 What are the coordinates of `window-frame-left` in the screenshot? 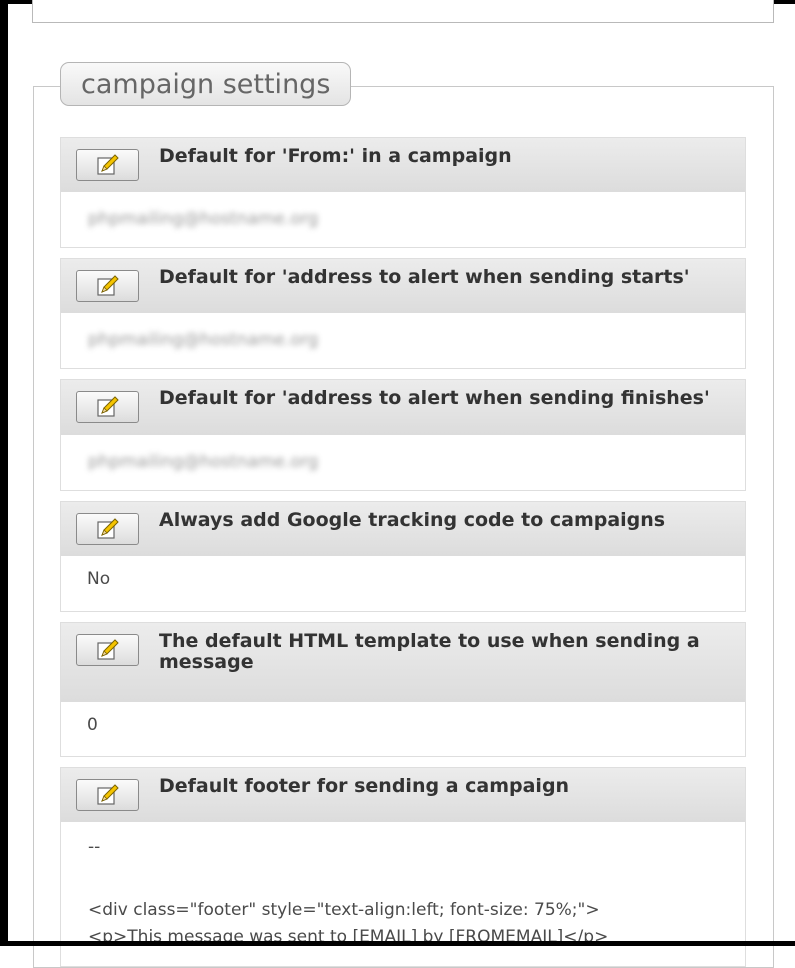 It's located at (4, 473).